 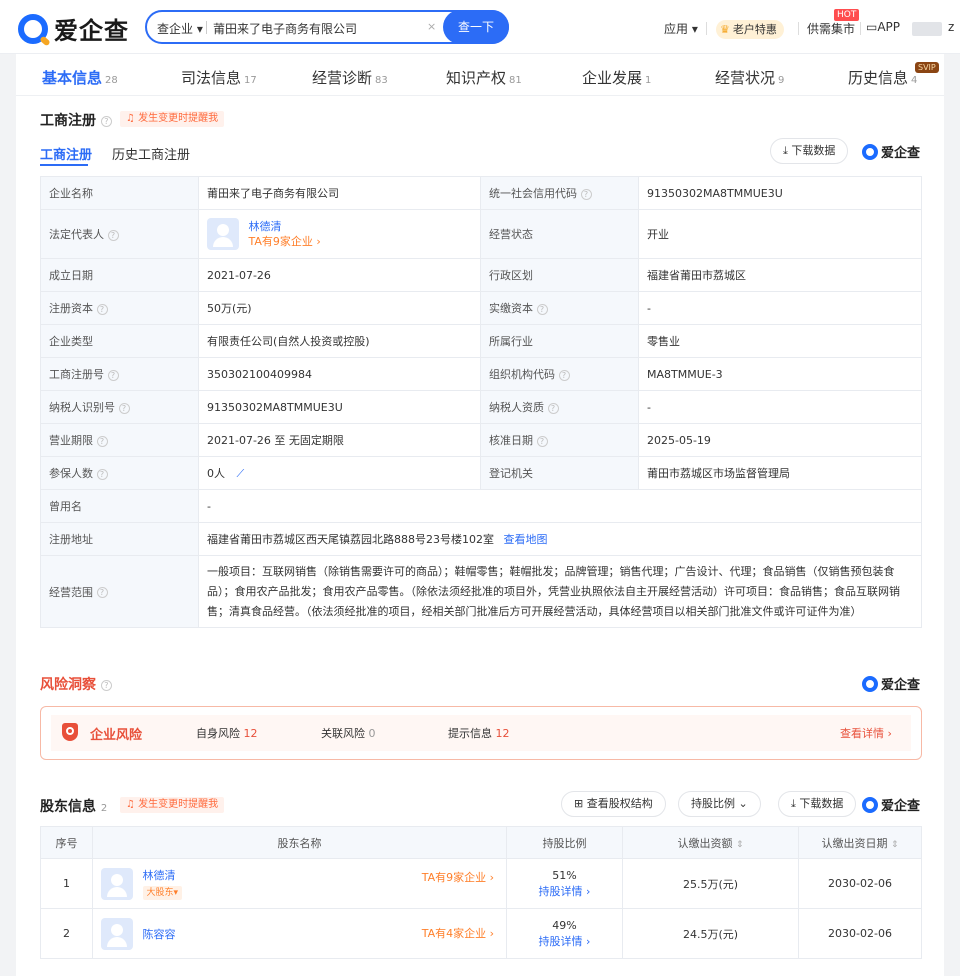 I want to click on label-org-code: 组织机构代码 ?, so click(x=559, y=374).